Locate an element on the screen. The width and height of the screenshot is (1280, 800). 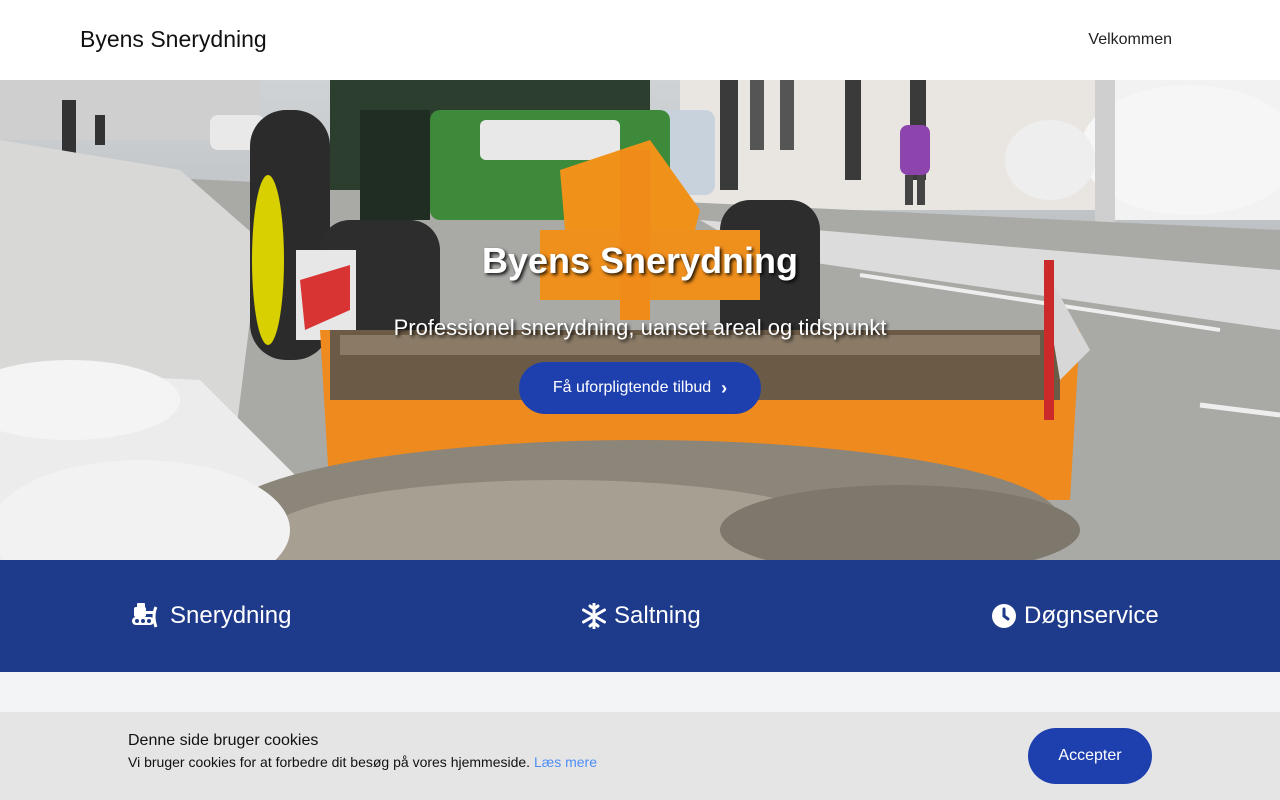
top-navbar: Byens Snerydning Velkommen is located at coordinates (640, 40).